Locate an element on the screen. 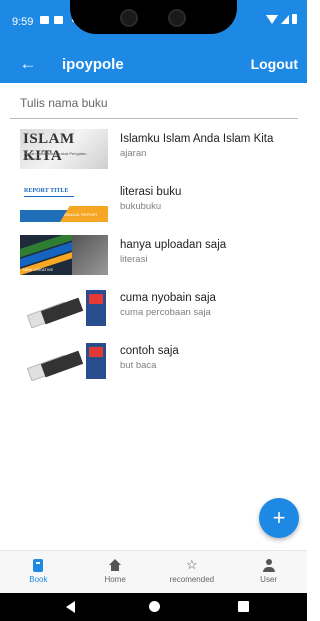 This screenshot has height=621, width=320. user-icon is located at coordinates (268, 565).